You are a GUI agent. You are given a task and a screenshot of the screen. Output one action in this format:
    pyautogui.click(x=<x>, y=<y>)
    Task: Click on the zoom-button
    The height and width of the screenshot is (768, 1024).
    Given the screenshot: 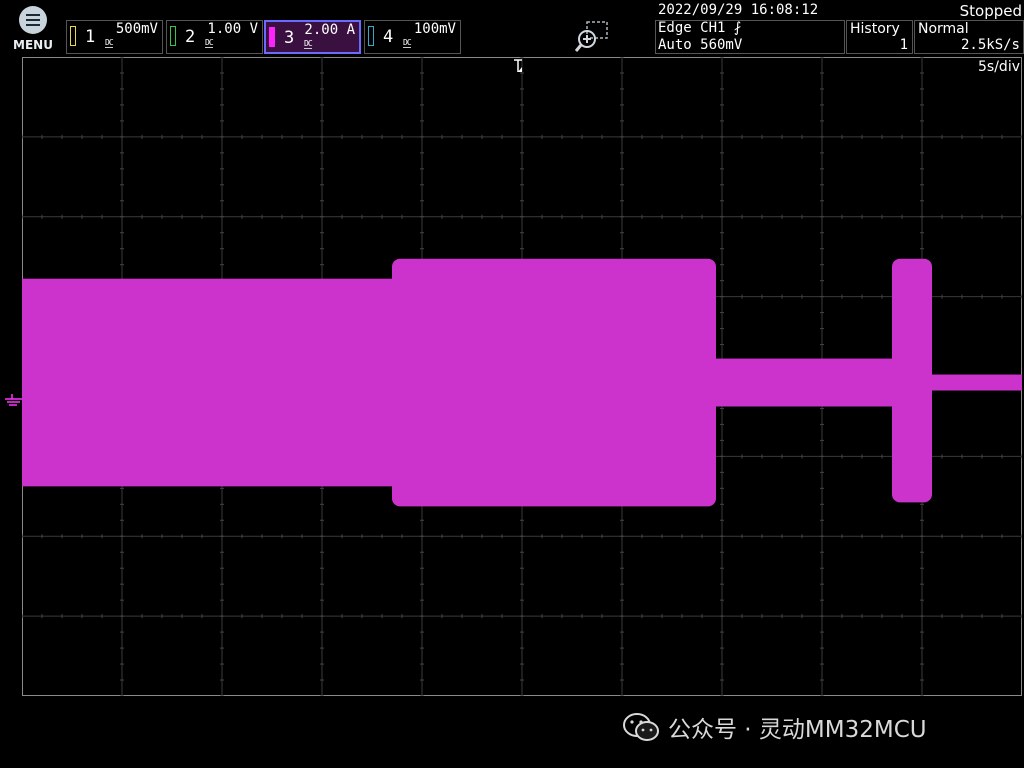 What is the action you would take?
    pyautogui.click(x=592, y=37)
    